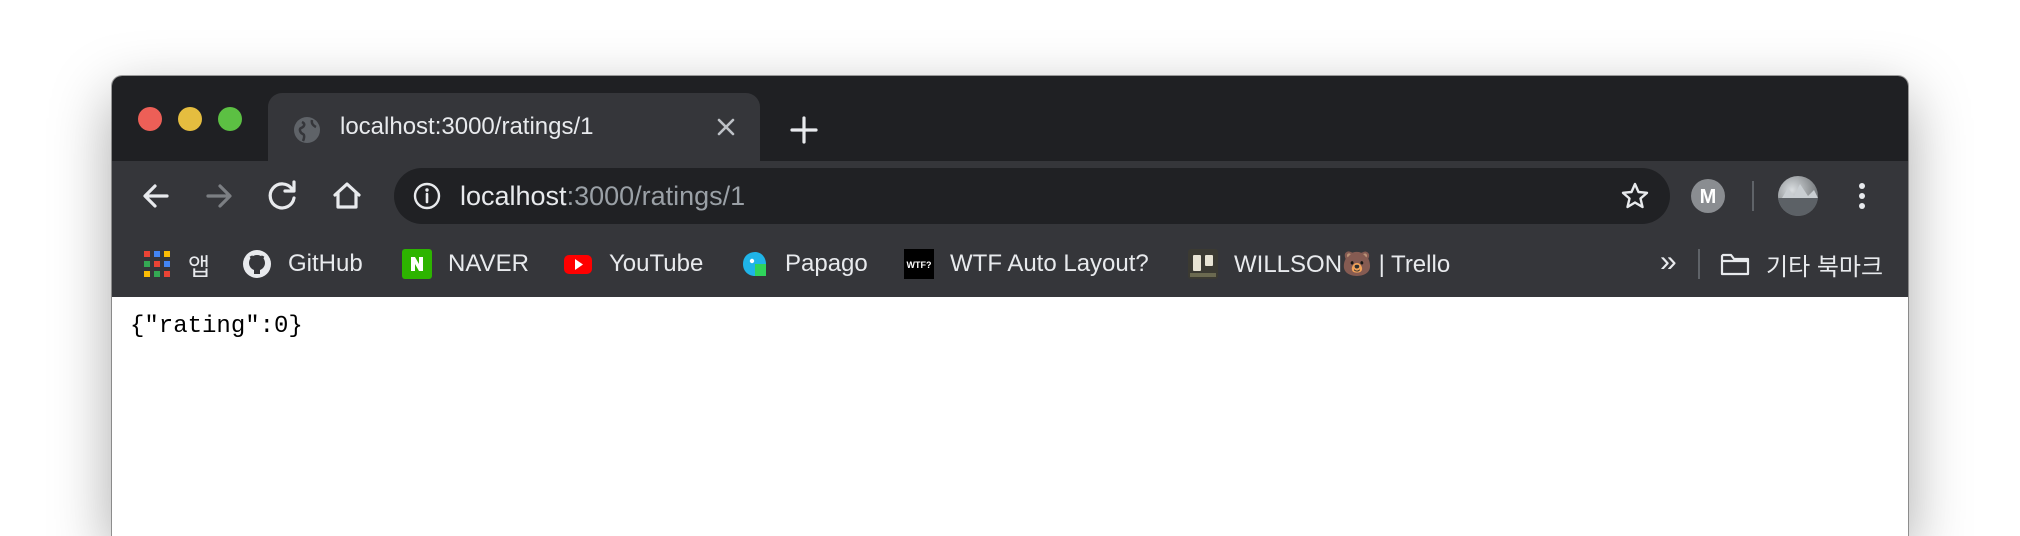  I want to click on naver-icon, so click(417, 264).